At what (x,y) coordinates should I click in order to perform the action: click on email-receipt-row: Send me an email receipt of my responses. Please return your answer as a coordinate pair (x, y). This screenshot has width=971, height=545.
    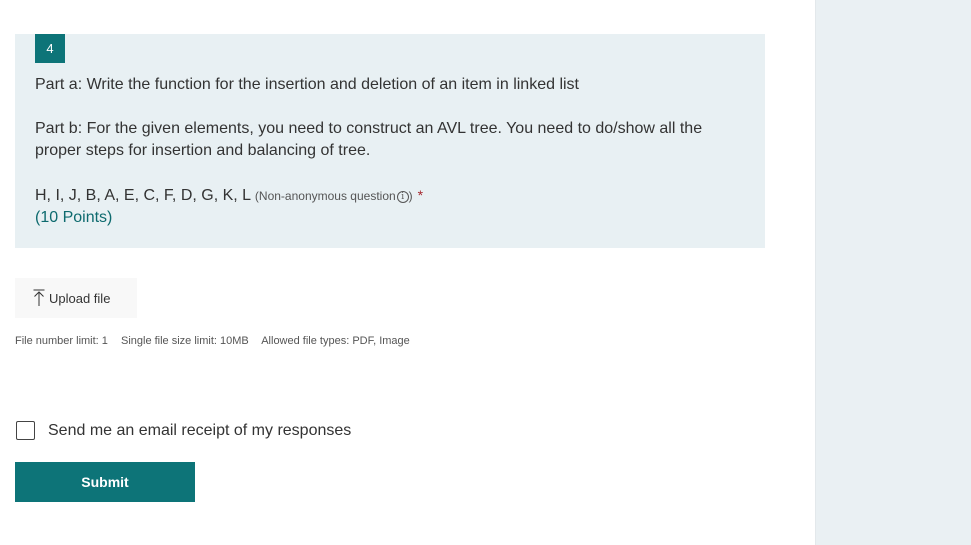
    Looking at the image, I should click on (183, 430).